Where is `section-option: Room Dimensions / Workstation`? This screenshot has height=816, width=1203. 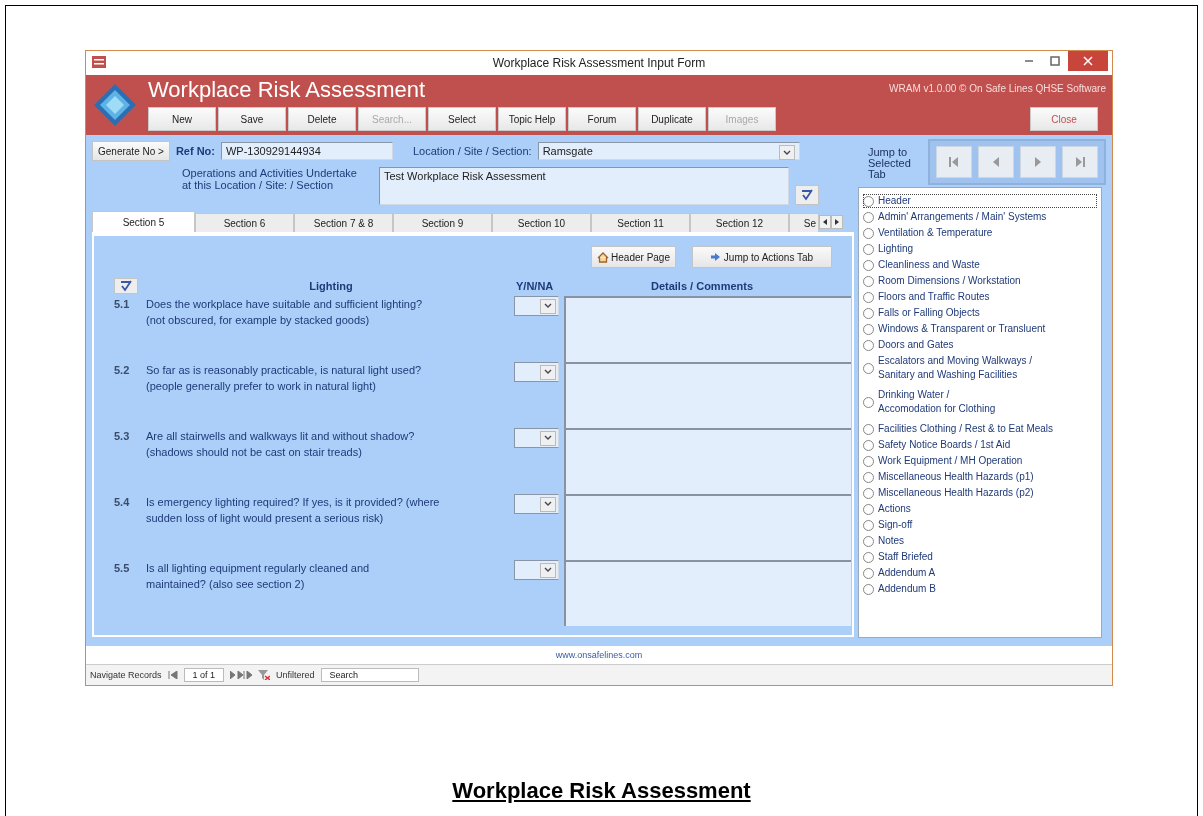
section-option: Room Dimensions / Workstation is located at coordinates (980, 281).